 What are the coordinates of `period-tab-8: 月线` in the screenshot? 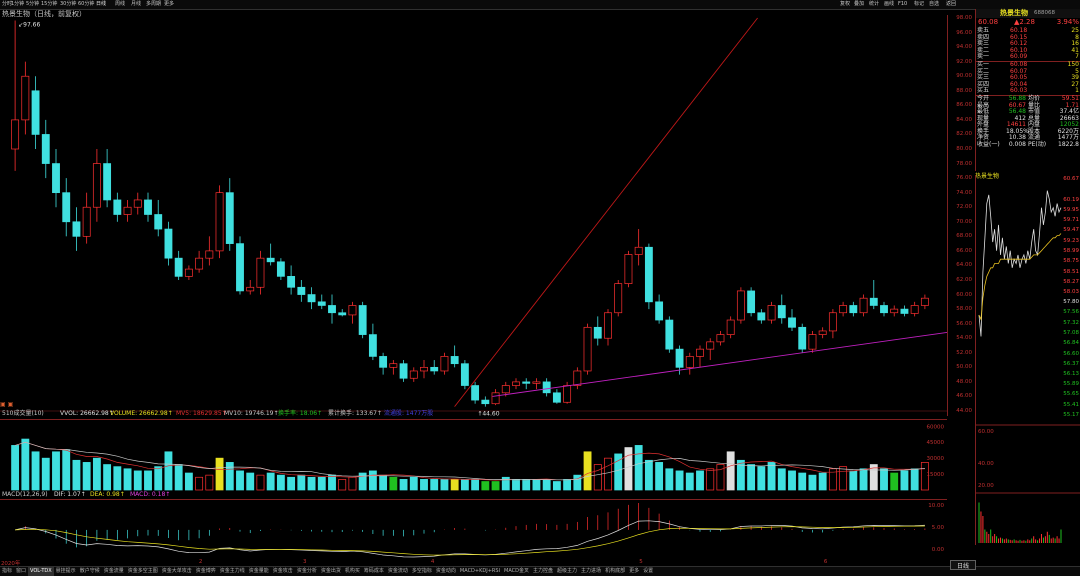 It's located at (136, 4).